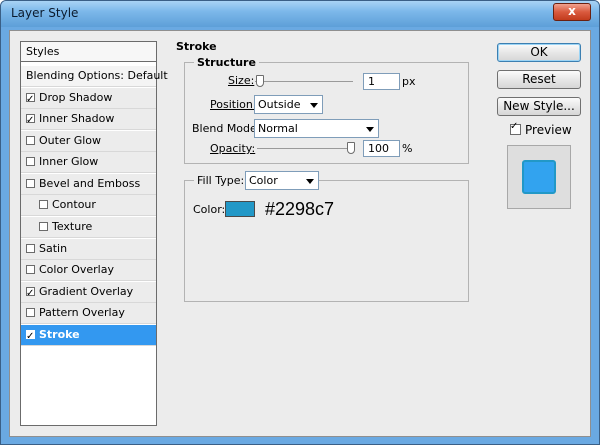  I want to click on sidebar-item-drop-shadow: Drop Shadow, so click(88, 99).